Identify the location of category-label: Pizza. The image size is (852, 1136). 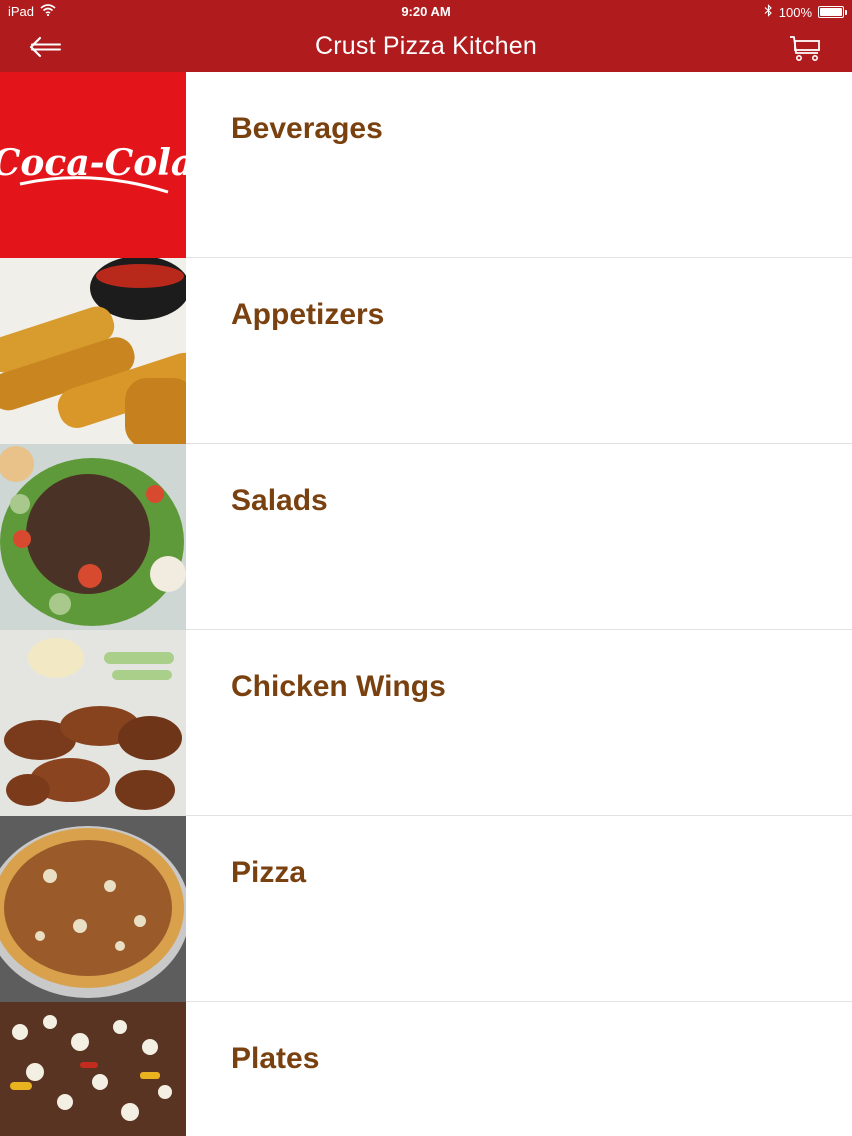
(269, 872).